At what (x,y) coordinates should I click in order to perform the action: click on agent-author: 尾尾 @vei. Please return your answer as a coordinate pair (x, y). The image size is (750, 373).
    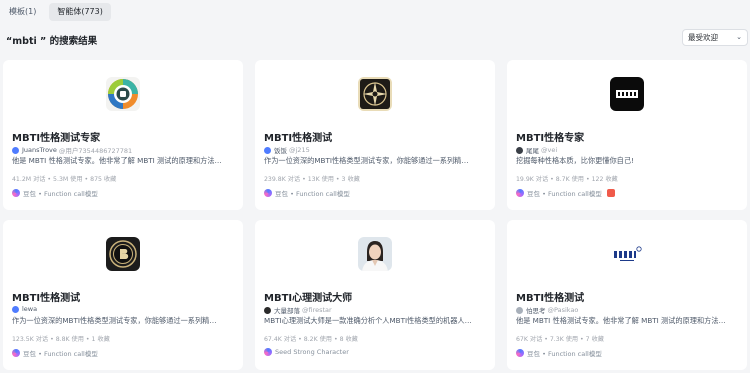
    Looking at the image, I should click on (536, 150).